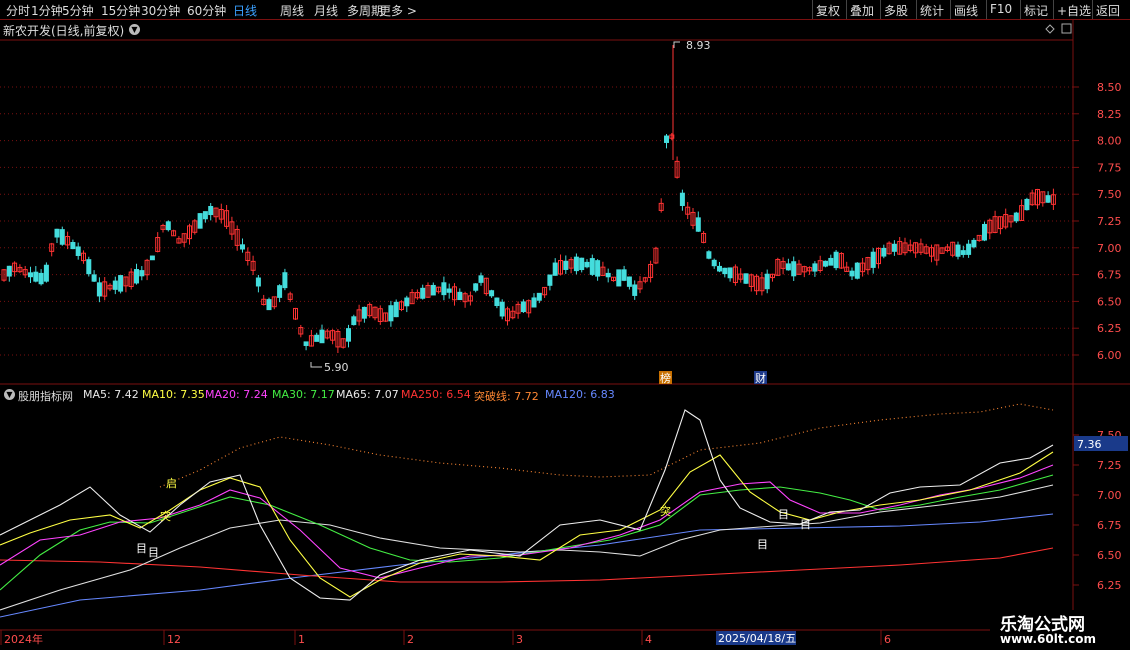 The width and height of the screenshot is (1130, 650). I want to click on indicator-name: 股朋指标网, so click(45, 396).